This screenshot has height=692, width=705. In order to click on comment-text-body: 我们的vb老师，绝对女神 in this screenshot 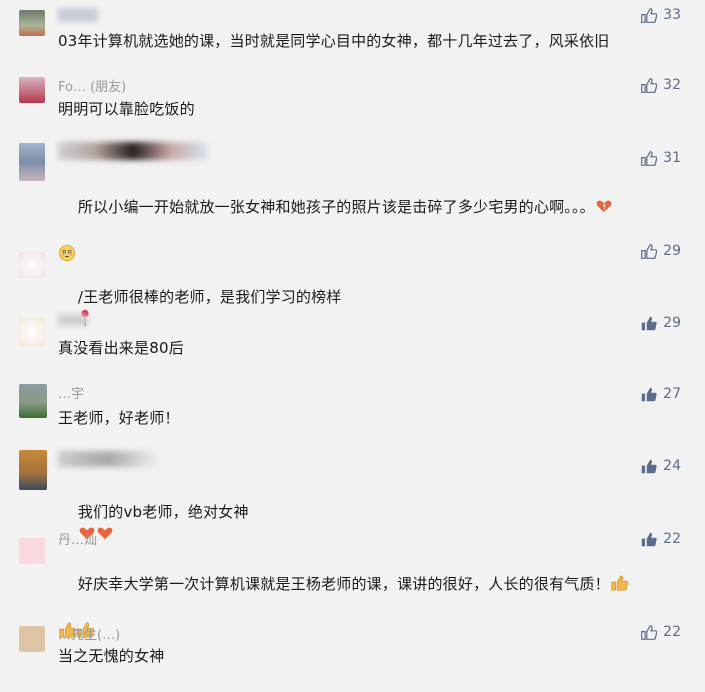, I will do `click(163, 512)`.